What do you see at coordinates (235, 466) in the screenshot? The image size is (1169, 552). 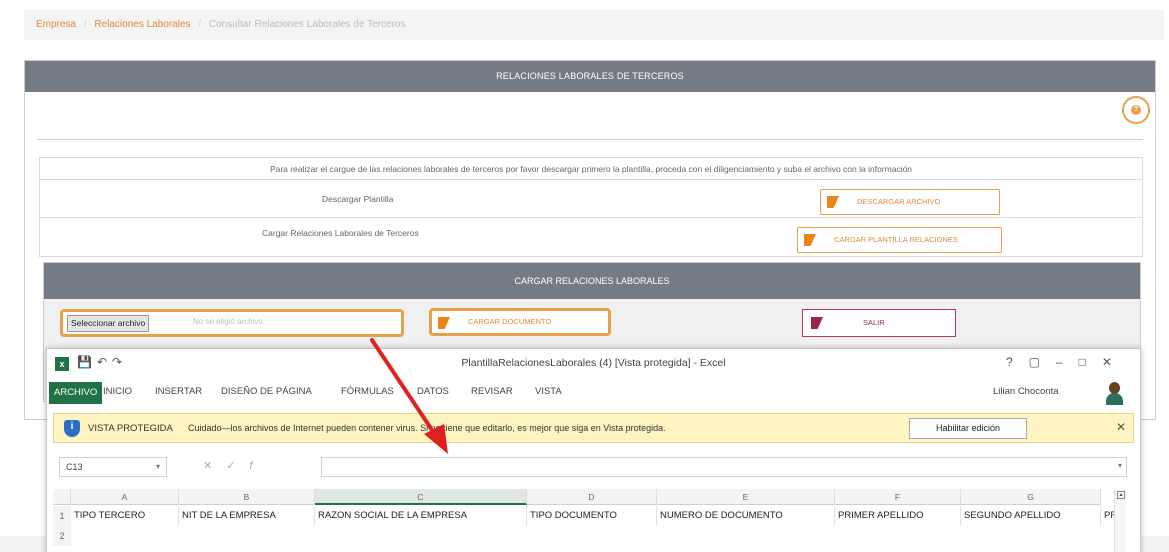 I see `formula-icons: ✕✓f` at bounding box center [235, 466].